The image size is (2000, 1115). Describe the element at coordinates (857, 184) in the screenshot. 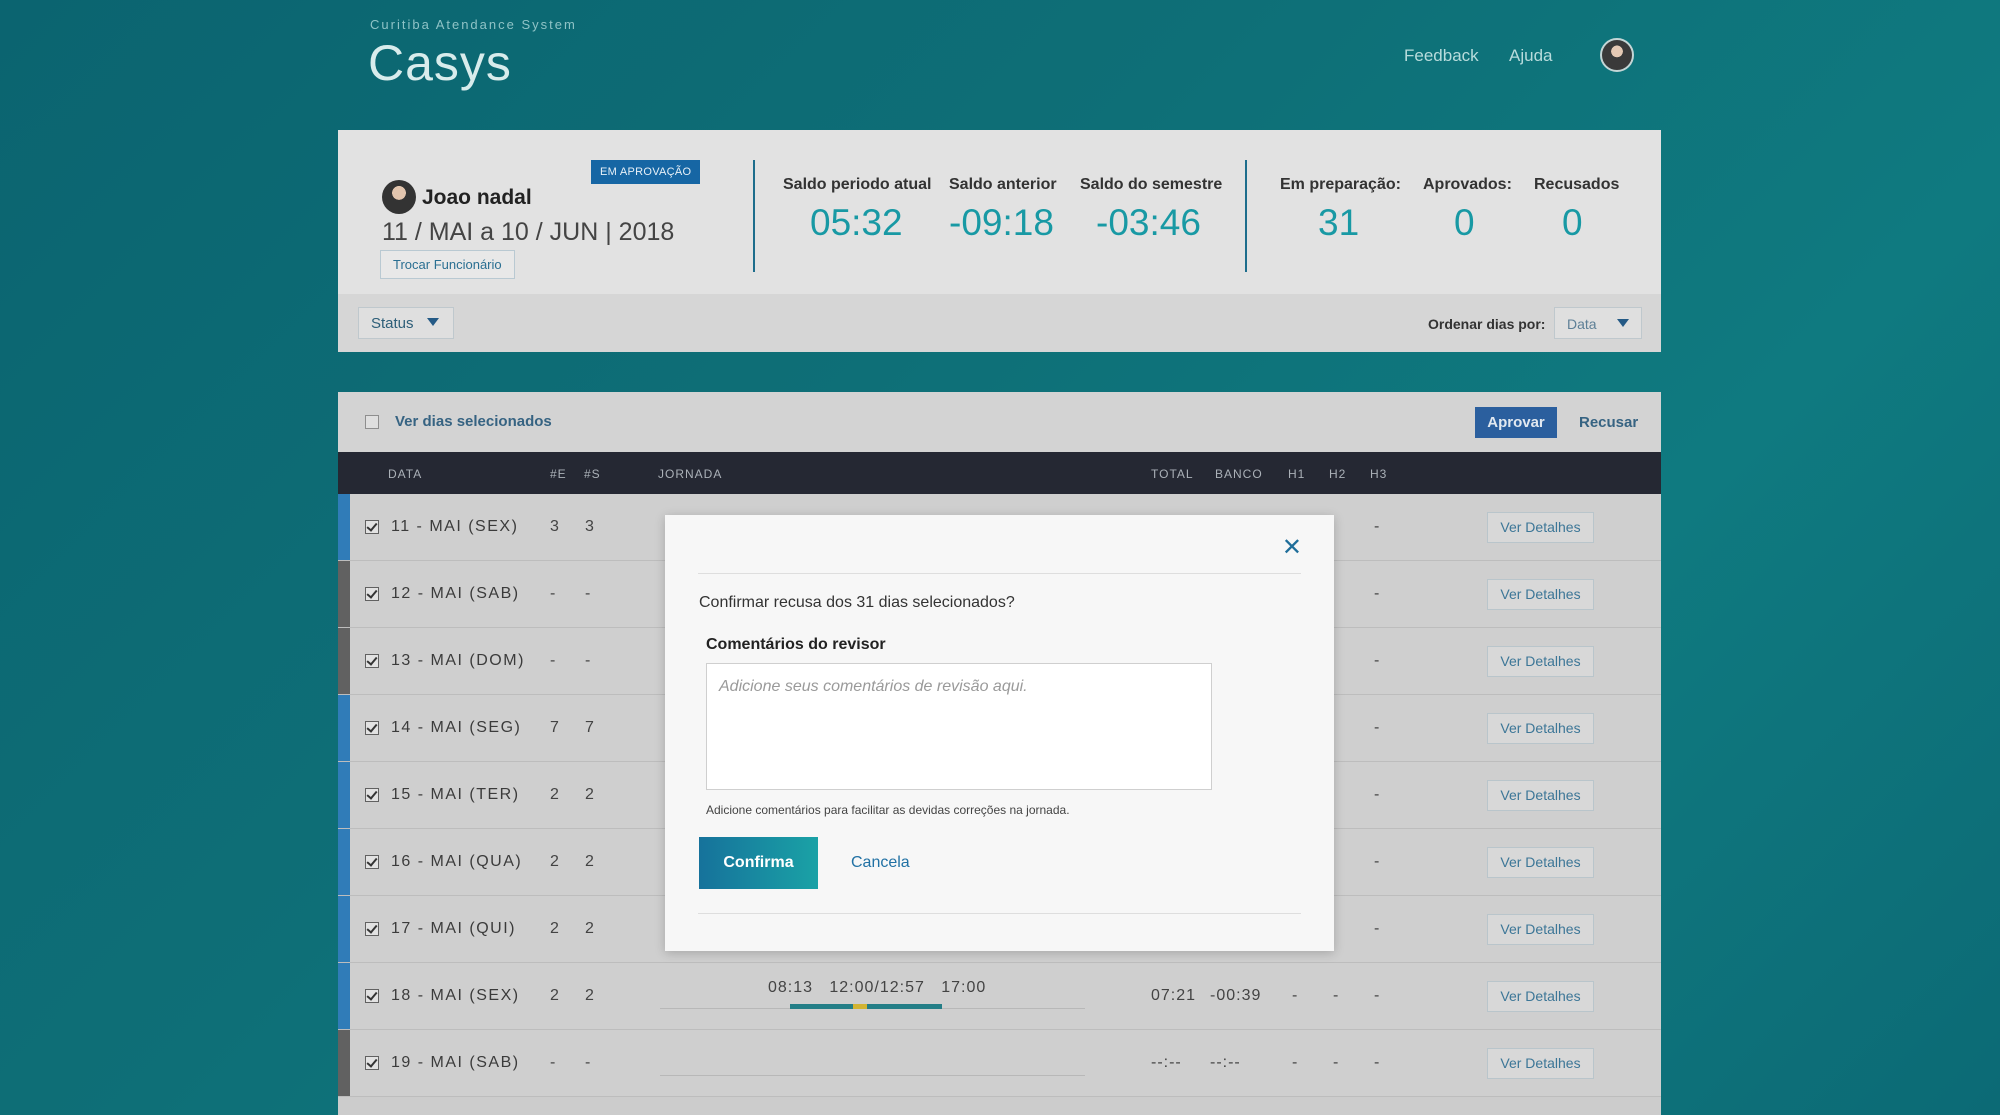

I see `stat-label-current-balance: Saldo periodo atual` at that location.